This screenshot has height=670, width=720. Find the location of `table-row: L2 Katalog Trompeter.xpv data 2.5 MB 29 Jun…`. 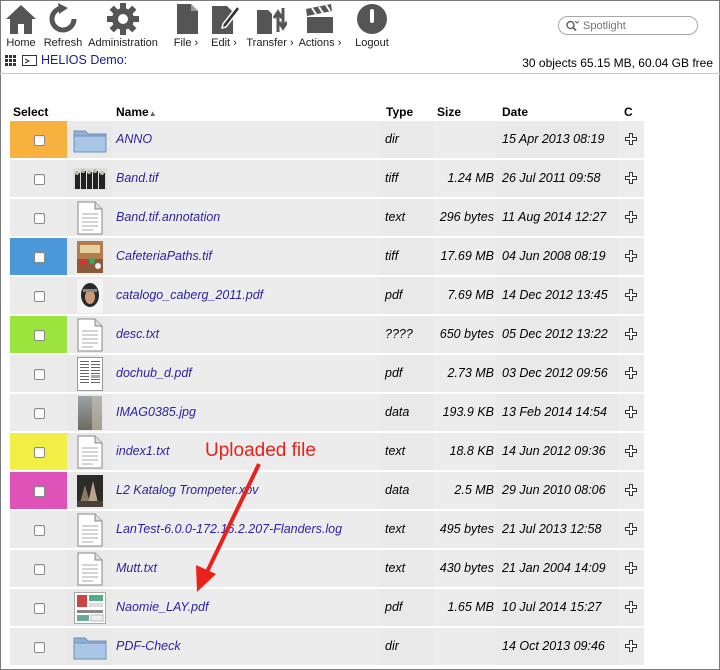

table-row: L2 Katalog Trompeter.xpv data 2.5 MB 29 Jun… is located at coordinates (327, 490).